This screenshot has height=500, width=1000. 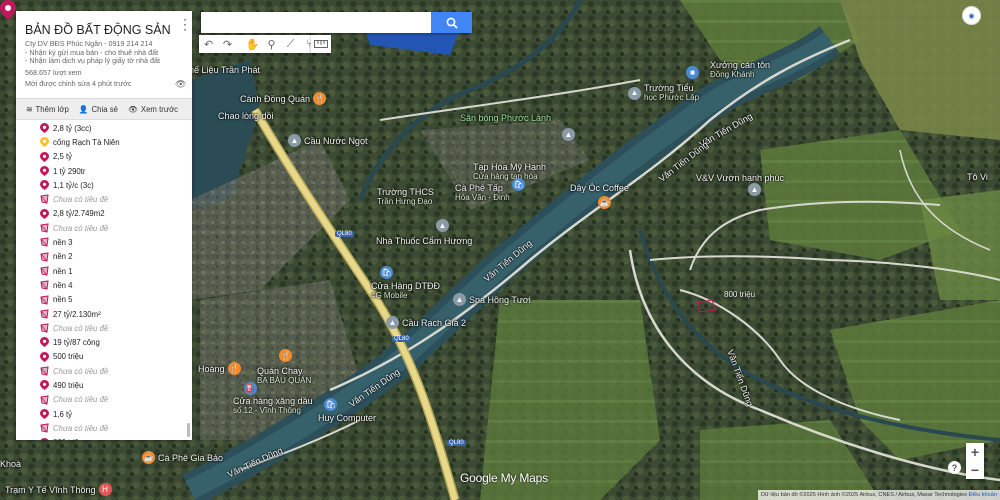 I want to click on poi-sublabel: học Phước Lập, so click(x=672, y=97).